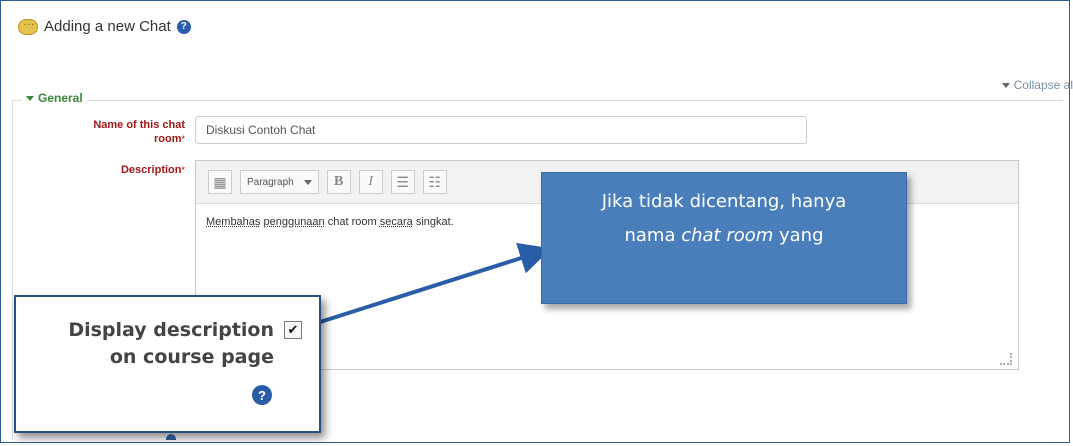 Image resolution: width=1073 pixels, height=446 pixels. I want to click on name-field-label: Name of this chat room*, so click(107, 132).